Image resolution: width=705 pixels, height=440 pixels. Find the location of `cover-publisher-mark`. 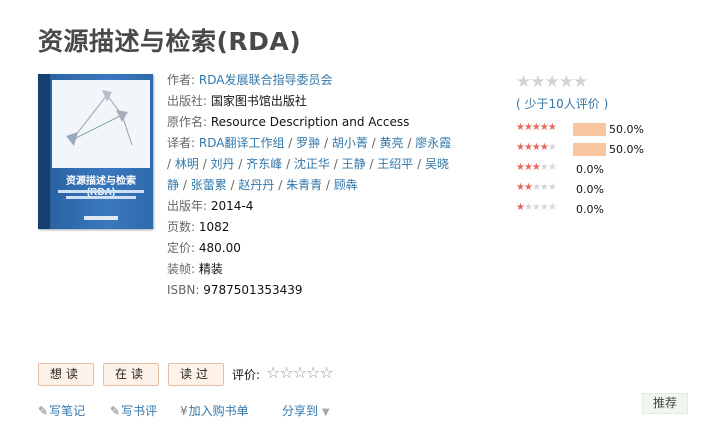

cover-publisher-mark is located at coordinates (101, 218).